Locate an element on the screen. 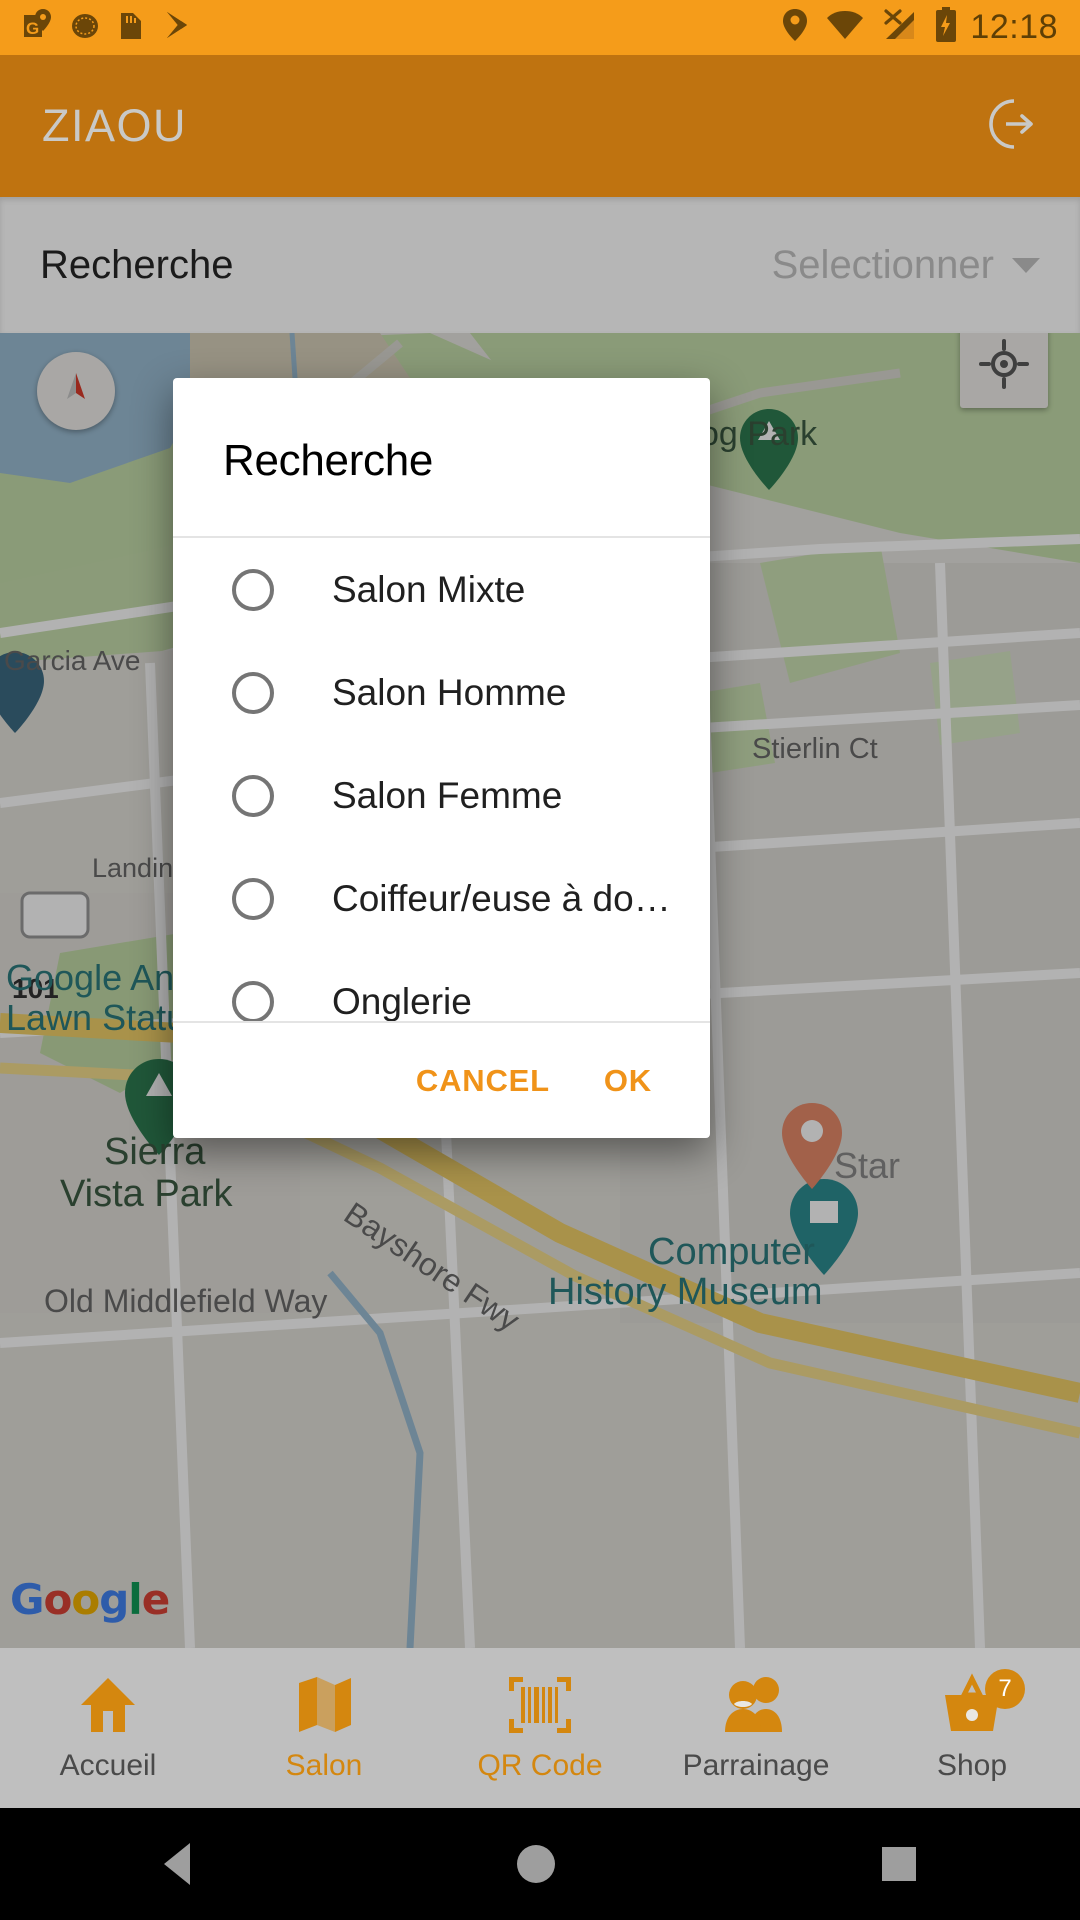 This screenshot has width=1080, height=1920. nav-item-accueil: Accueil is located at coordinates (108, 1728).